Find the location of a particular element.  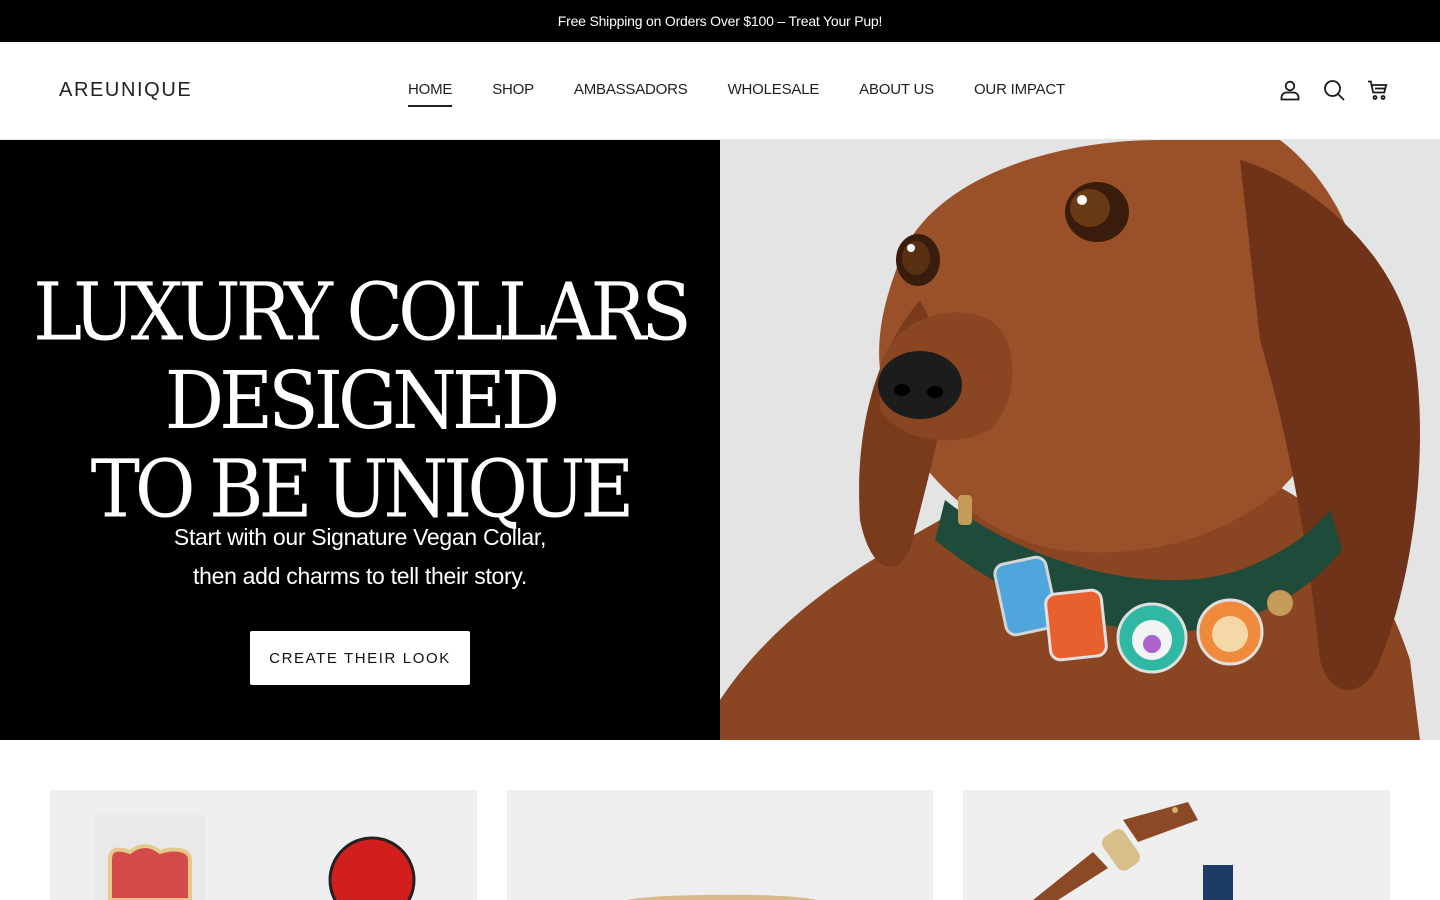

hero-title-line-1: LUXURY COLLARS is located at coordinates (362, 312).